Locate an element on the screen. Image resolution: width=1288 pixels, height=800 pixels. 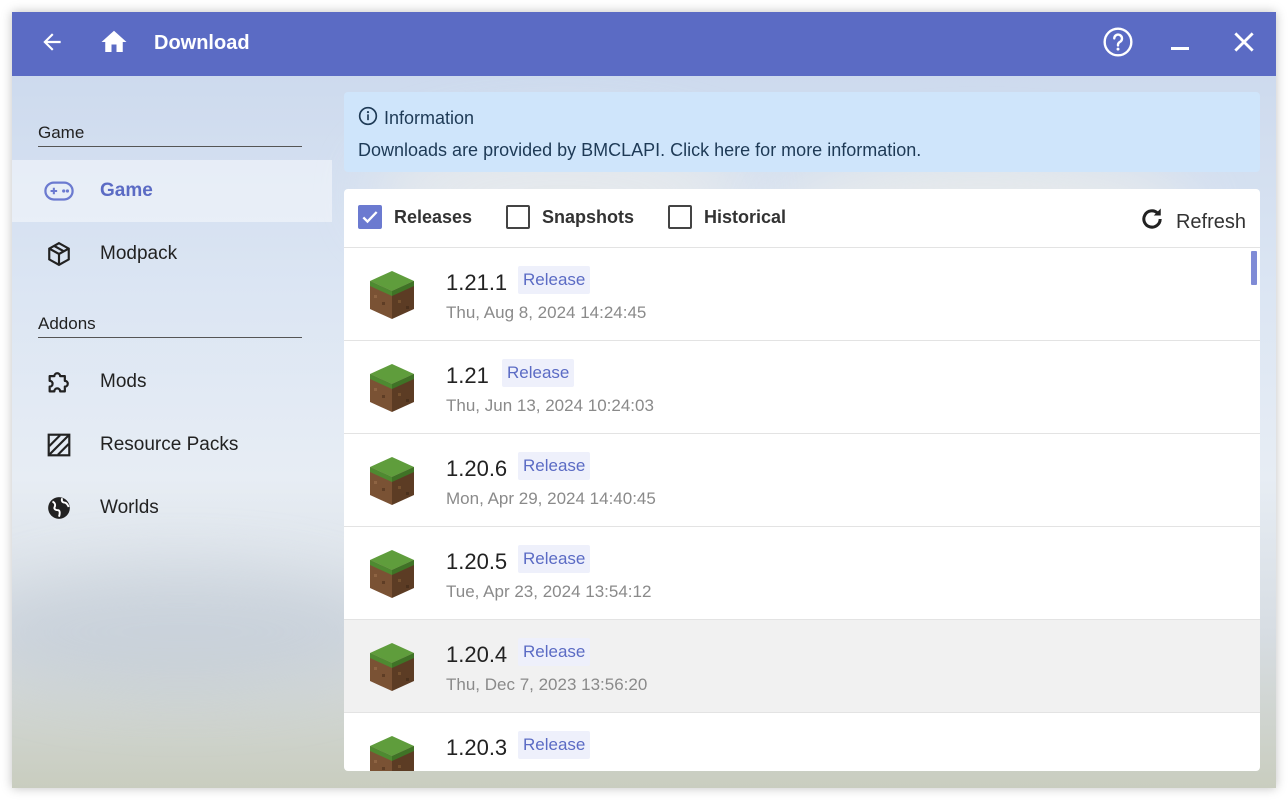
package-icon is located at coordinates (59, 254).